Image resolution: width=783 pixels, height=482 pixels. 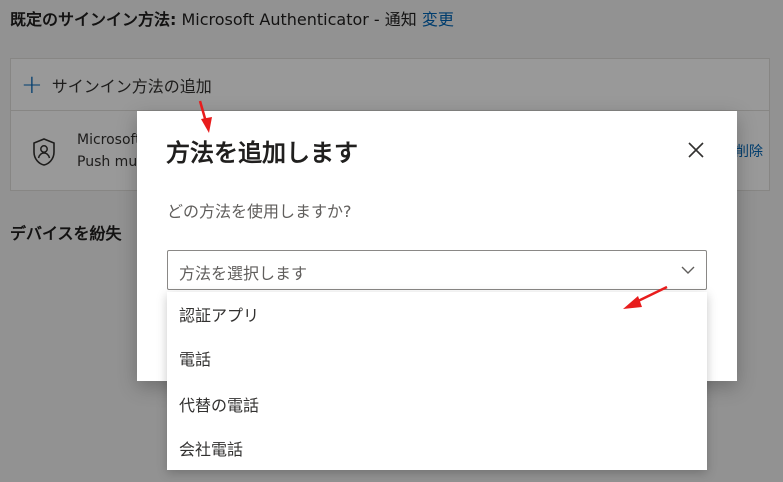 What do you see at coordinates (437, 404) in the screenshot?
I see `option-alternate-phone: 代替の電話` at bounding box center [437, 404].